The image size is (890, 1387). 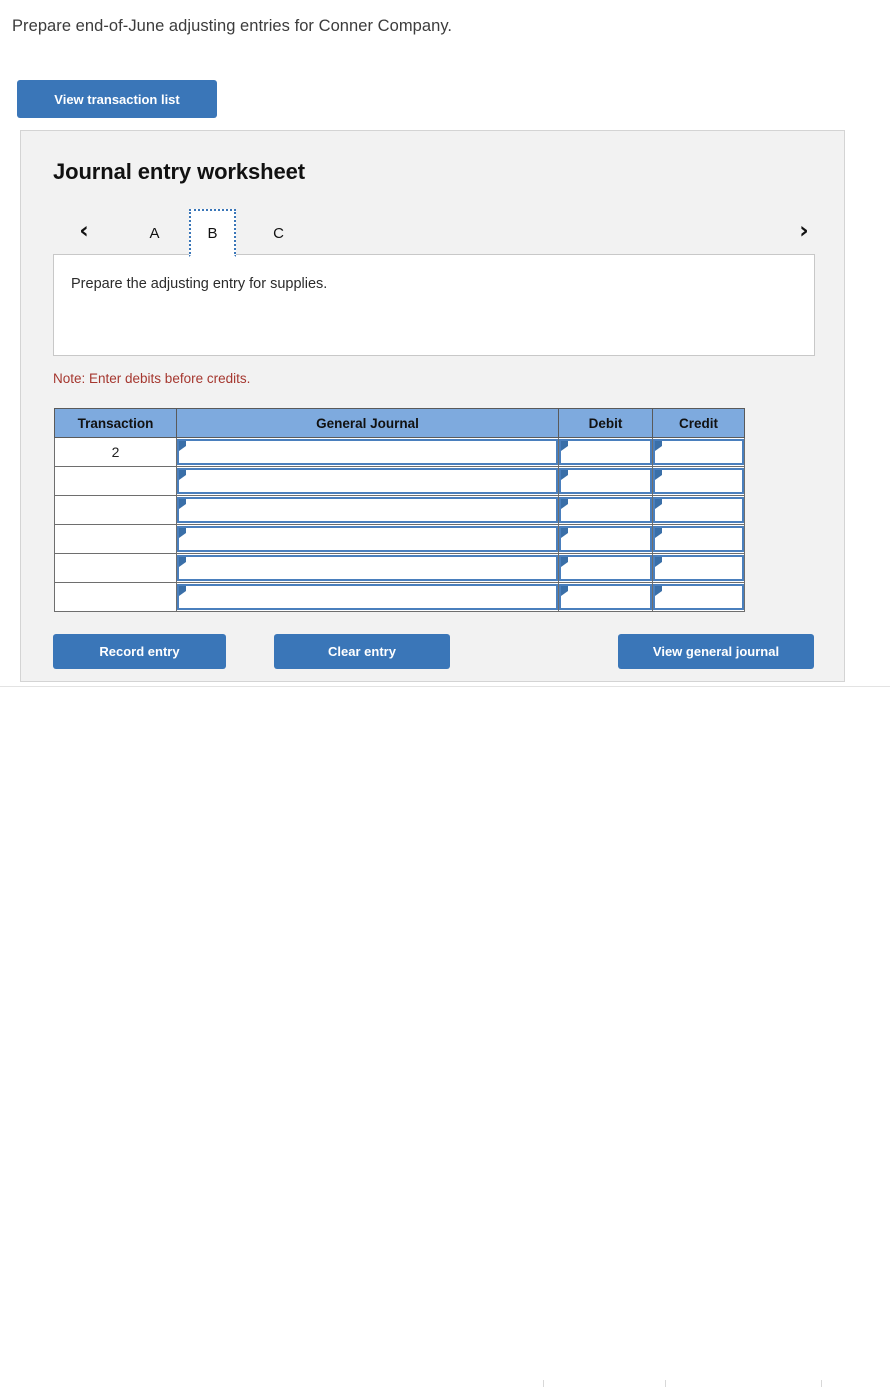 What do you see at coordinates (154, 233) in the screenshot?
I see `tab-a: A` at bounding box center [154, 233].